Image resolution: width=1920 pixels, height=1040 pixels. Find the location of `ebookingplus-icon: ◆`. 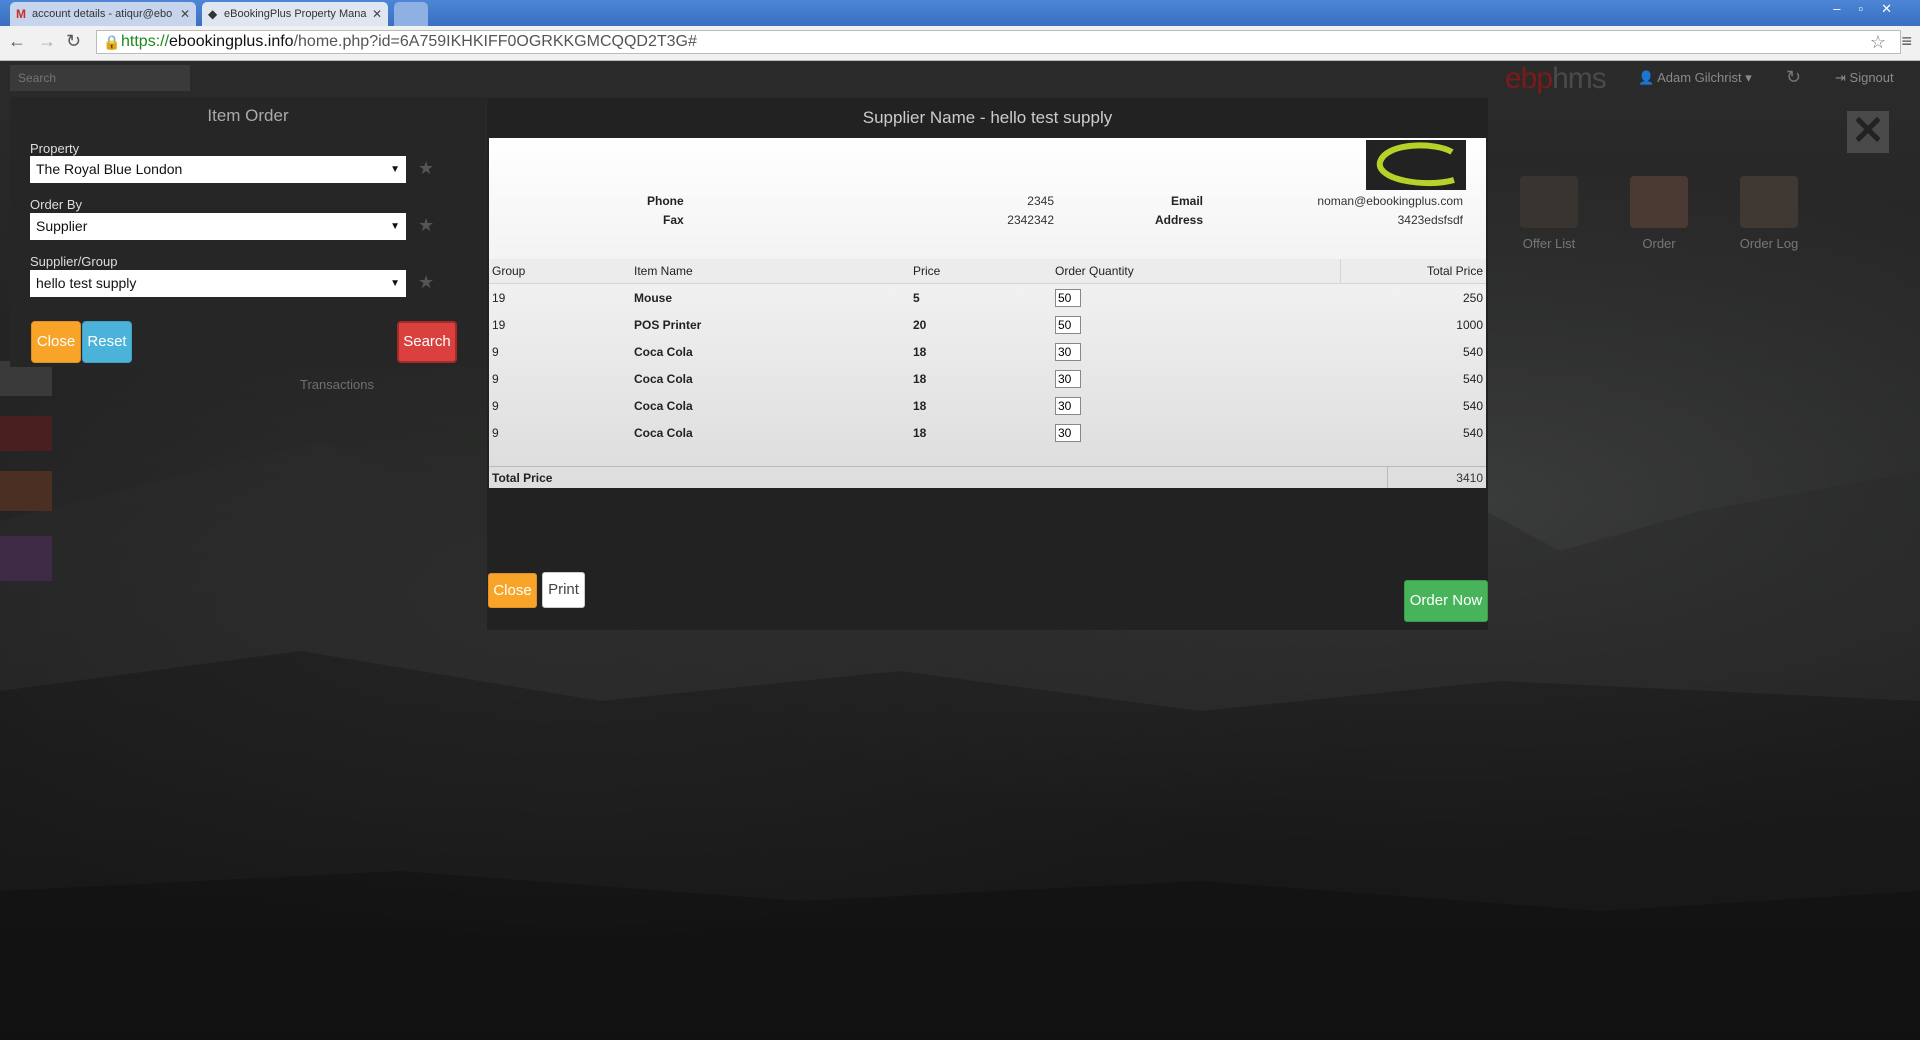

ebookingplus-icon: ◆ is located at coordinates (213, 14).